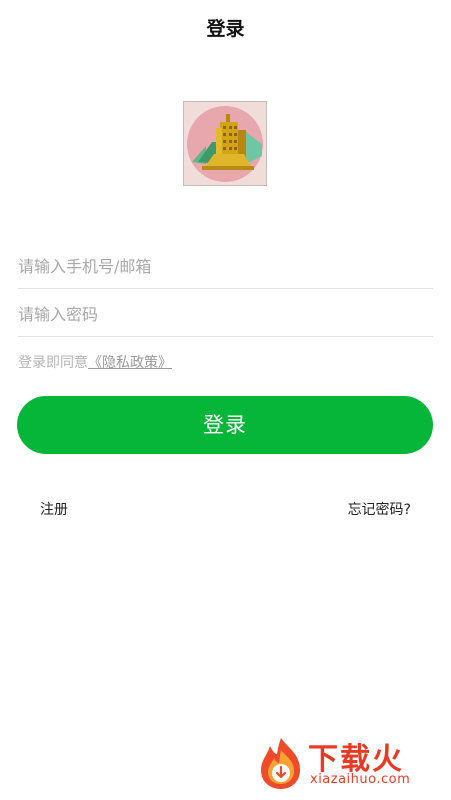 The height and width of the screenshot is (800, 451). What do you see at coordinates (280, 763) in the screenshot?
I see `flame-download-icon` at bounding box center [280, 763].